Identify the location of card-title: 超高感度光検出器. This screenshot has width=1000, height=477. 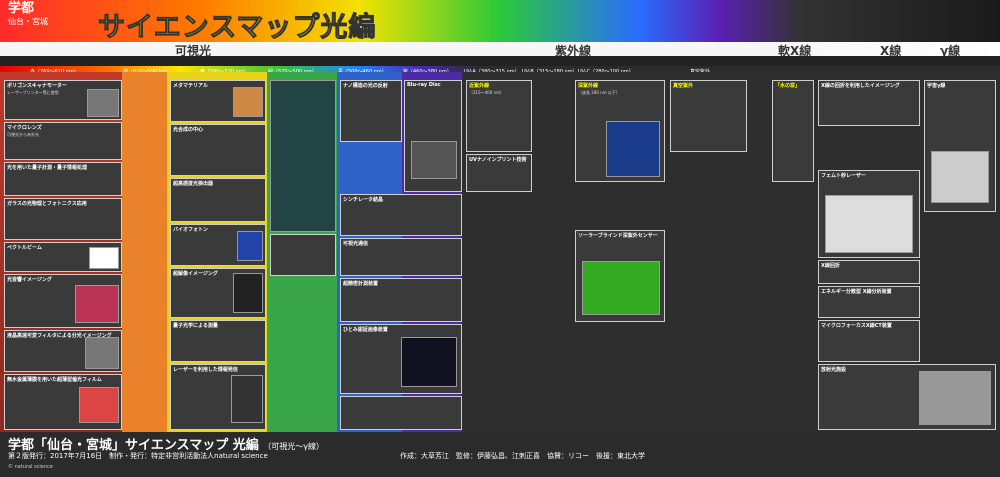
(193, 184).